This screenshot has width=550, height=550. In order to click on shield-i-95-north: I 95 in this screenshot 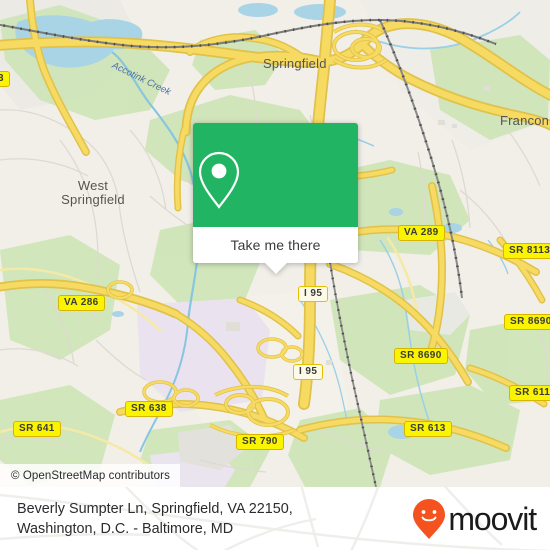, I will do `click(313, 294)`.